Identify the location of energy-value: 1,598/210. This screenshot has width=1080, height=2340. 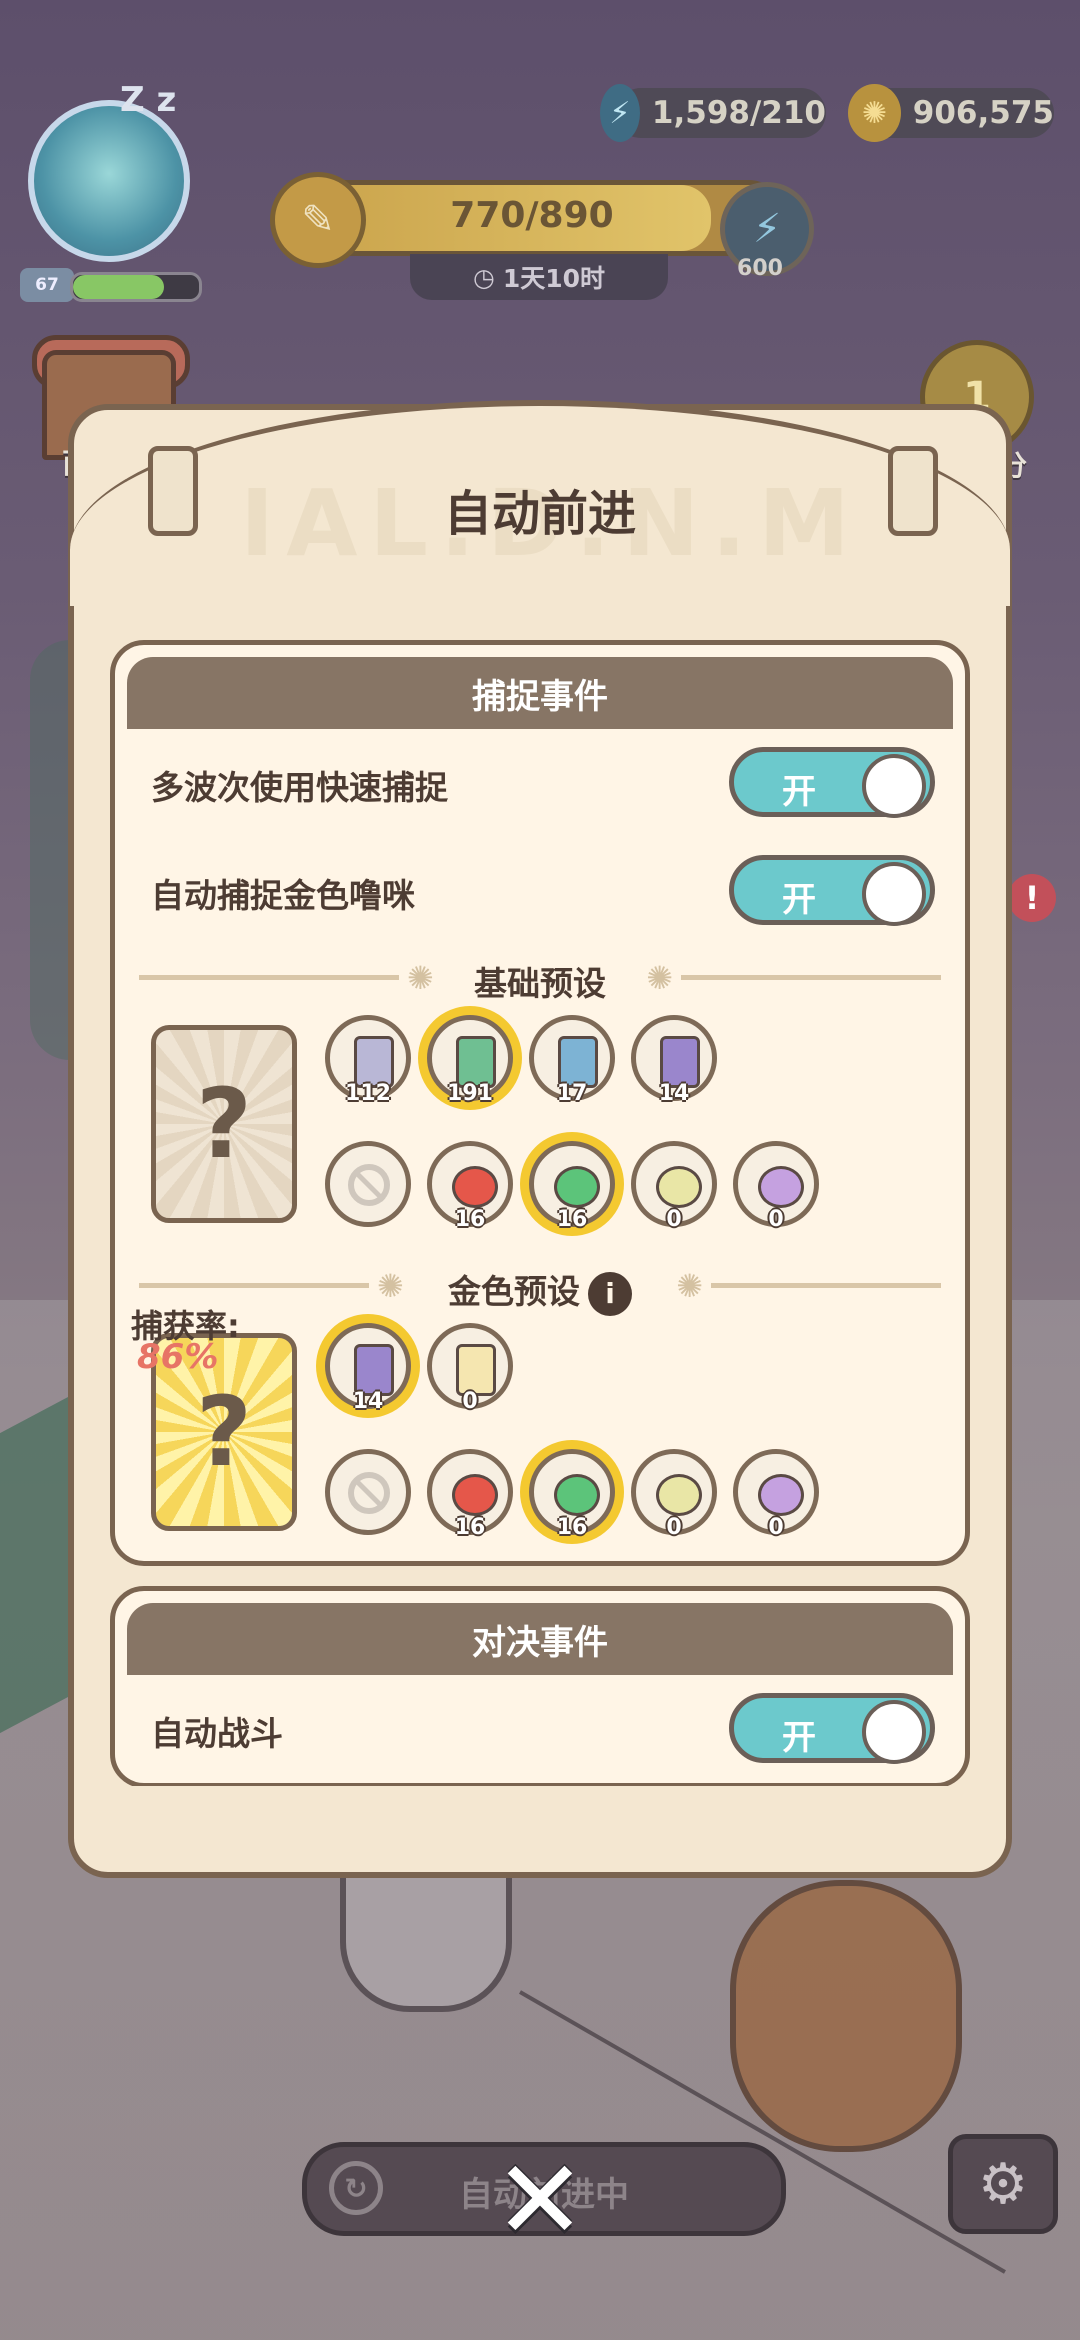
(738, 113).